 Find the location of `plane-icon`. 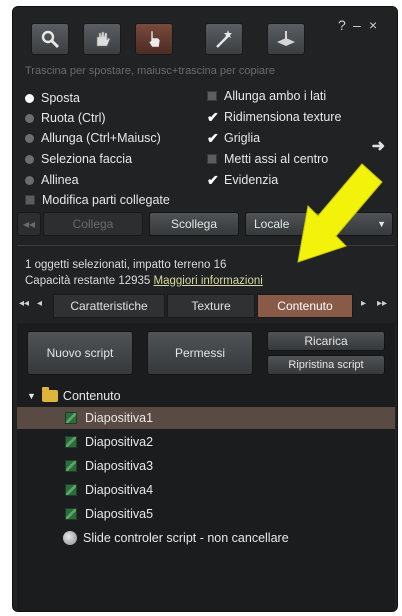

plane-icon is located at coordinates (286, 38).